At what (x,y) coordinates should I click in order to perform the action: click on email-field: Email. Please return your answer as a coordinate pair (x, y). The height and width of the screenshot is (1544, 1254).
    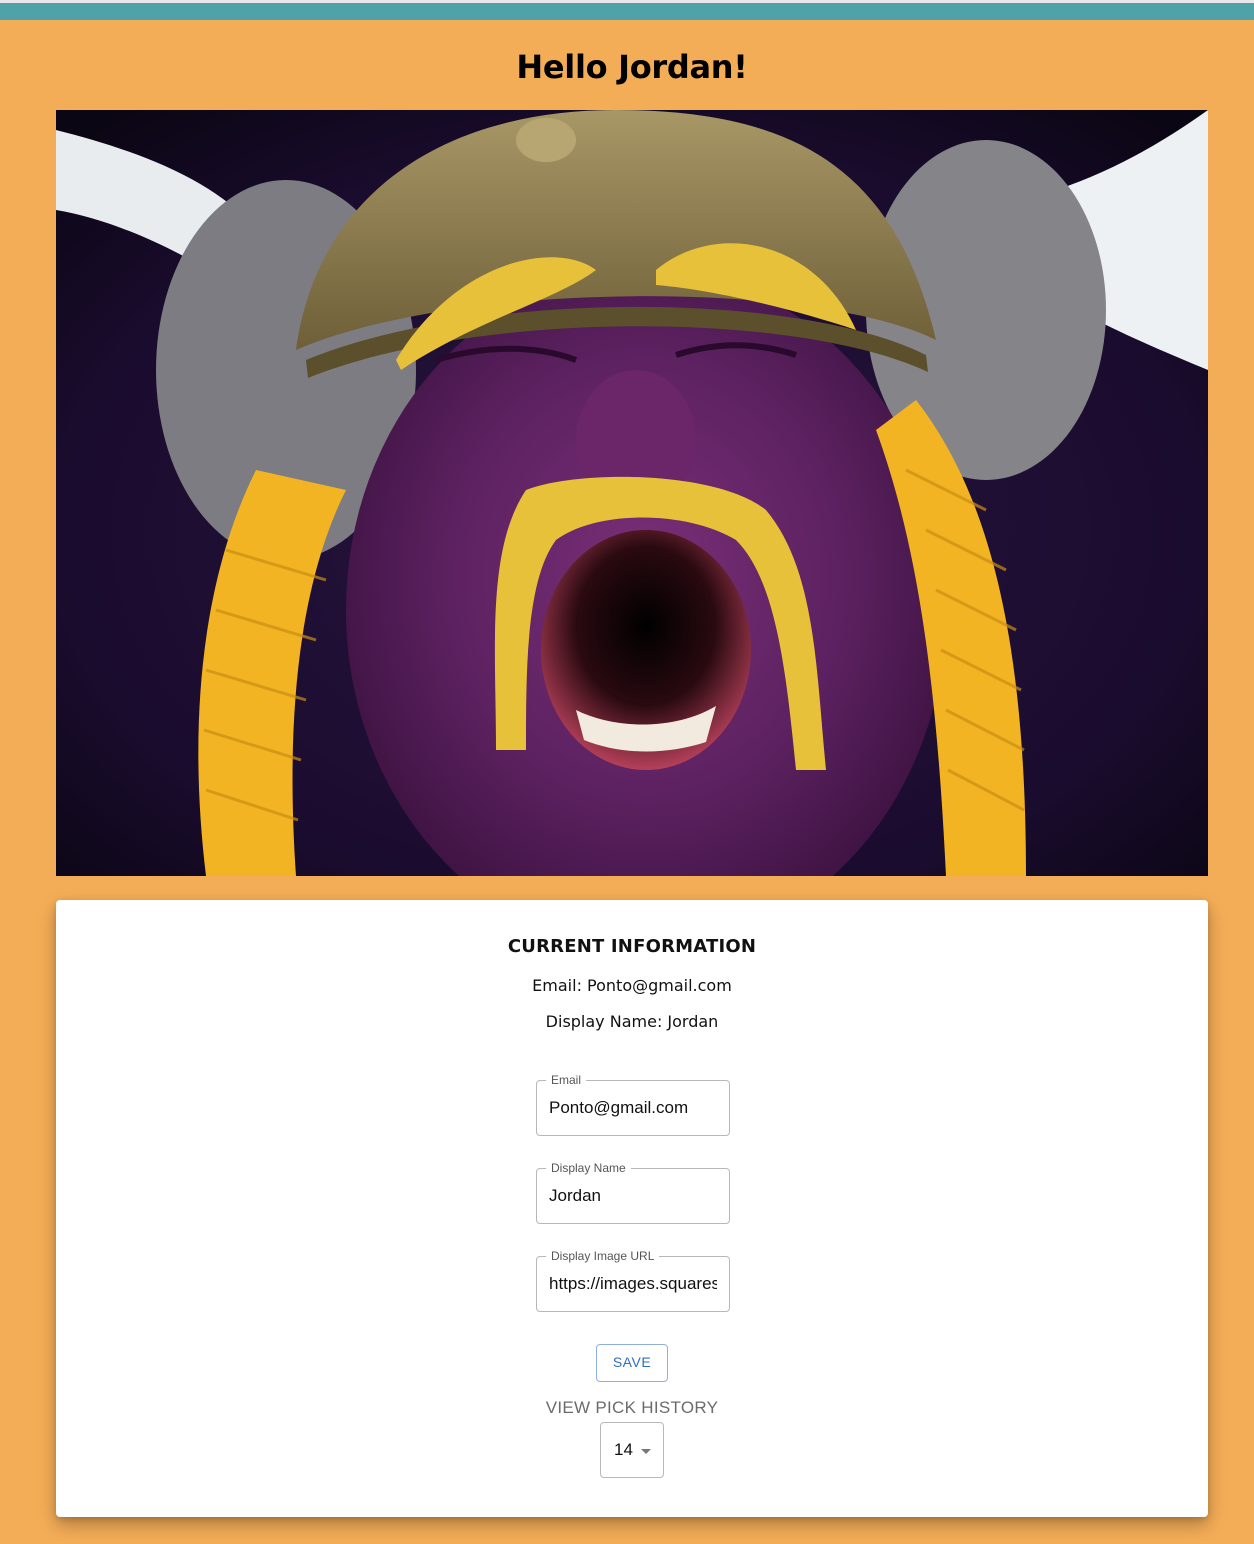
    Looking at the image, I should click on (633, 1104).